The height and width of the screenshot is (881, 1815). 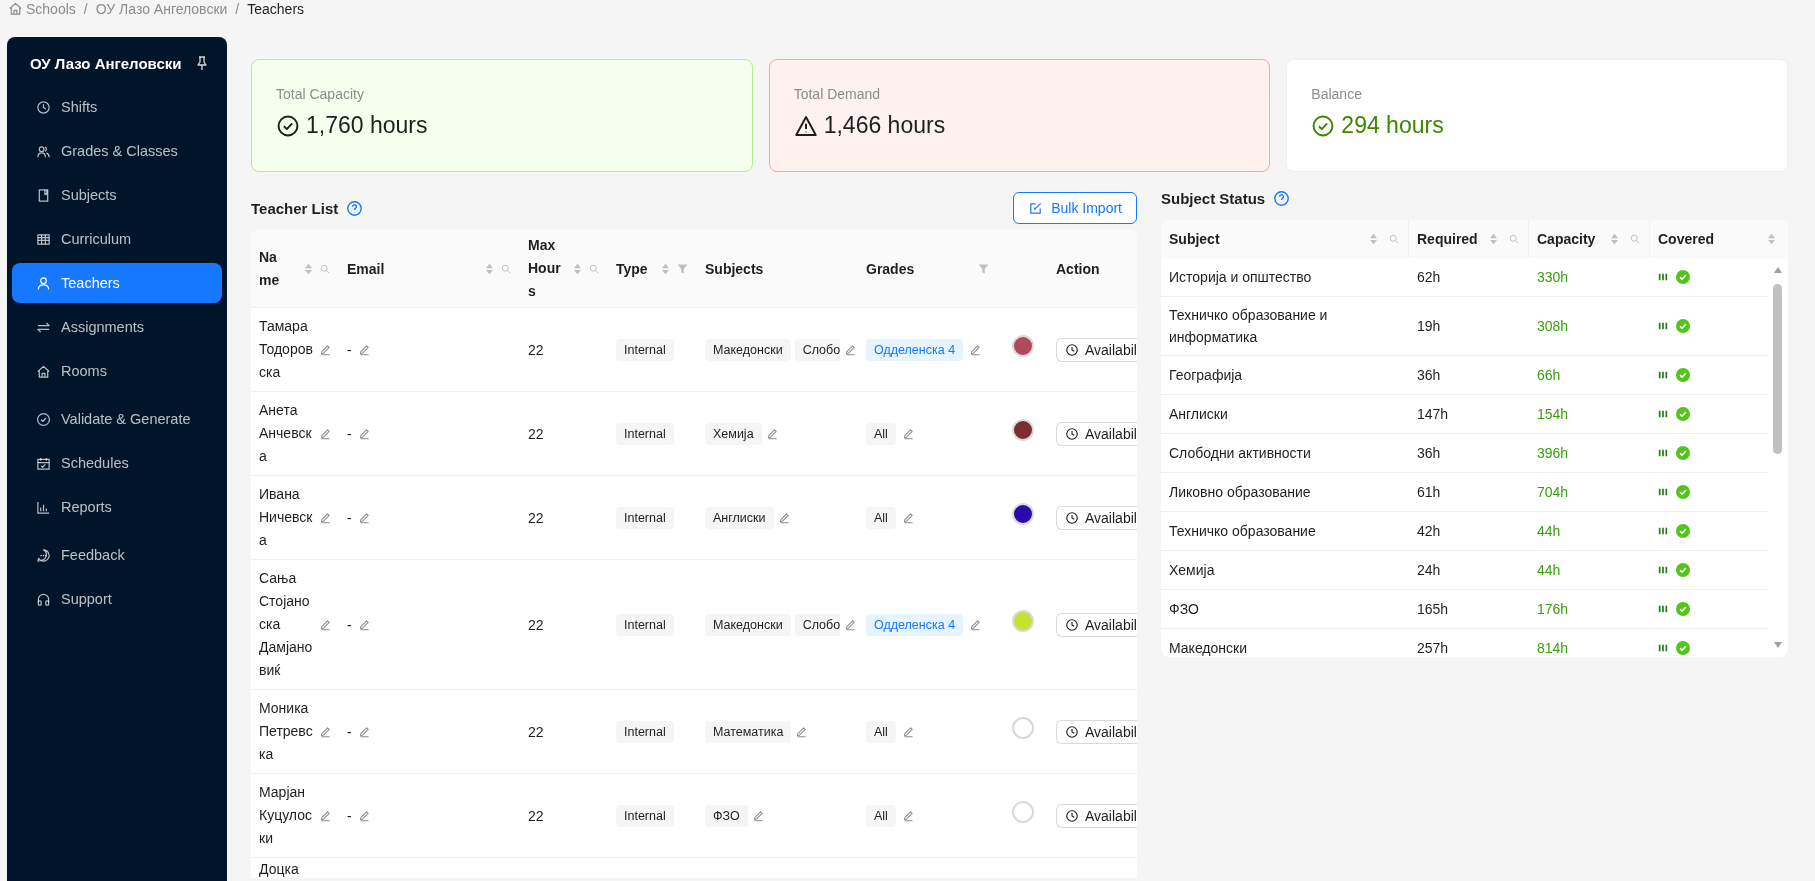 What do you see at coordinates (117, 151) in the screenshot?
I see `sidebar-item: Grades & Classes` at bounding box center [117, 151].